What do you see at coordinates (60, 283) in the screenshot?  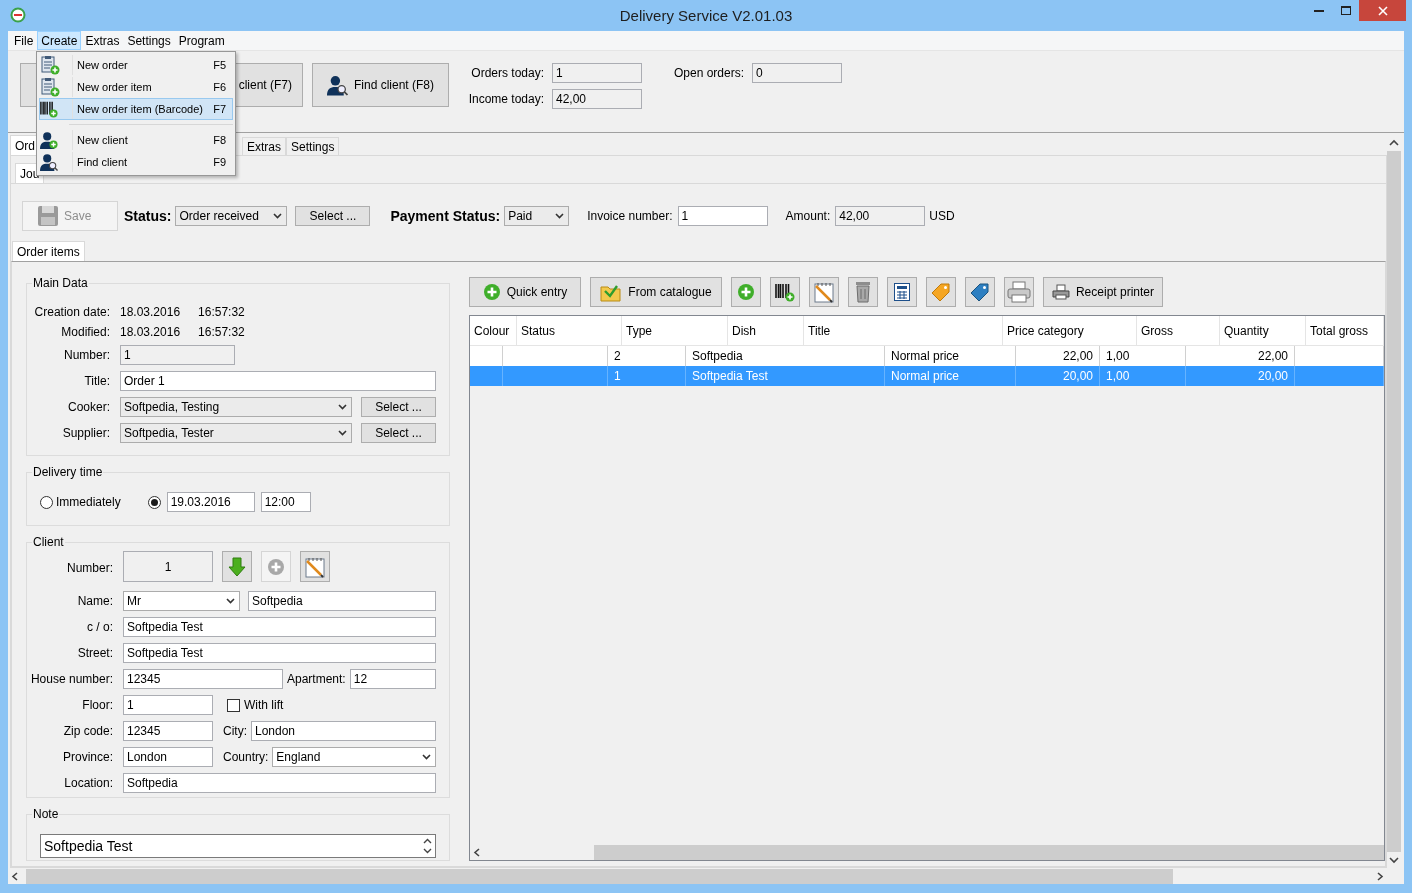 I see `group-title: Main Data` at bounding box center [60, 283].